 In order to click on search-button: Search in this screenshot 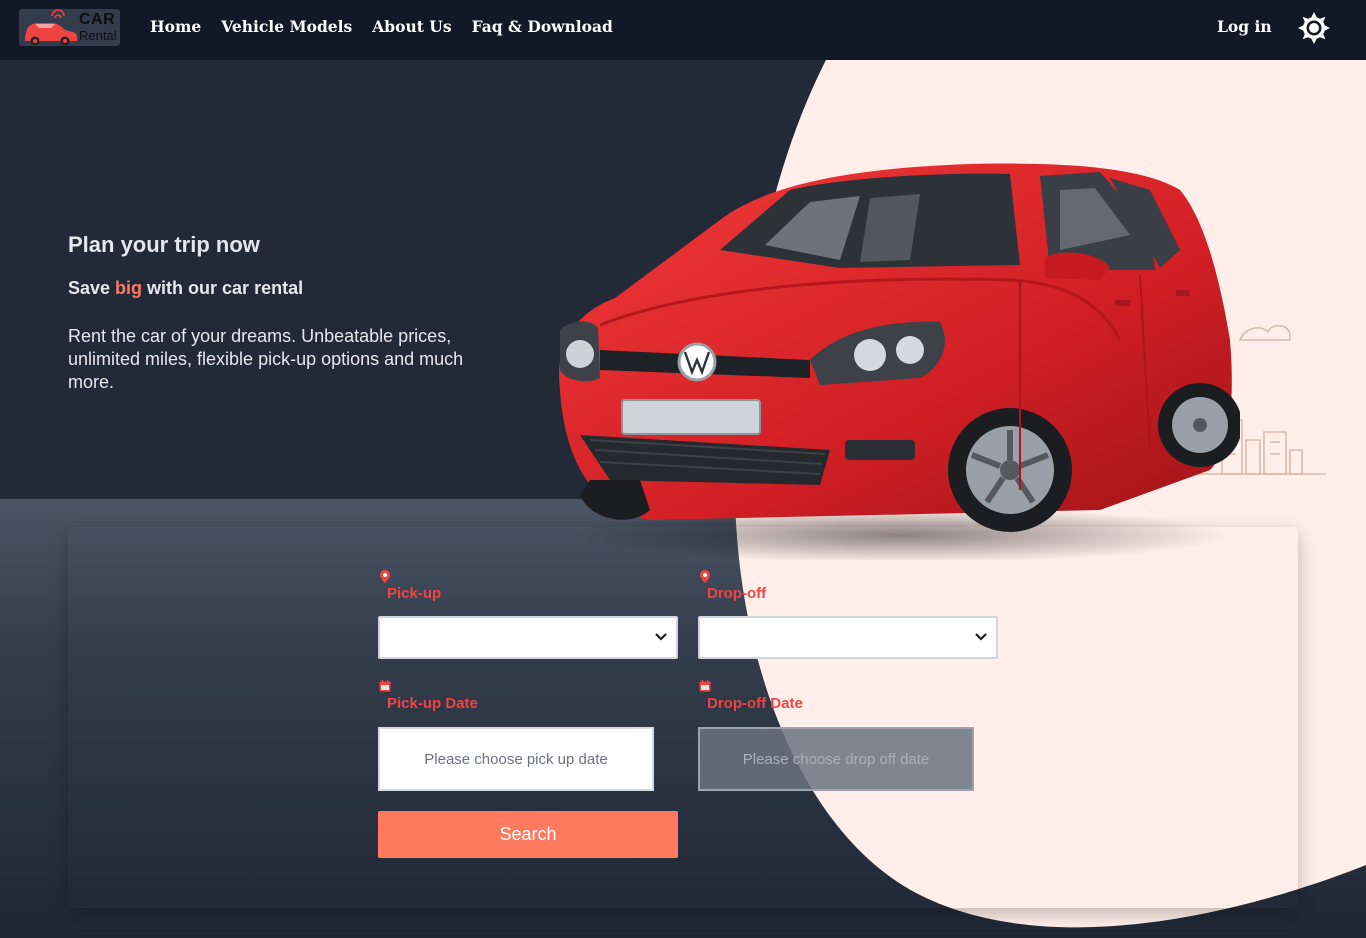, I will do `click(528, 834)`.